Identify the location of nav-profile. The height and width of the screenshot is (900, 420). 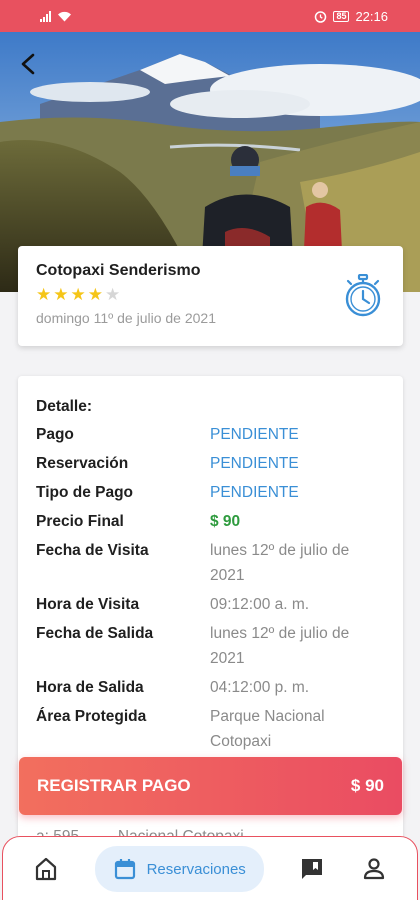
(374, 869).